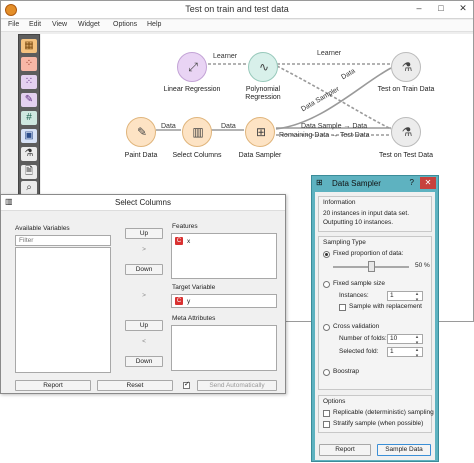 Image resolution: width=474 pixels, height=463 pixels. I want to click on data-table-icon: ▦, so click(29, 46).